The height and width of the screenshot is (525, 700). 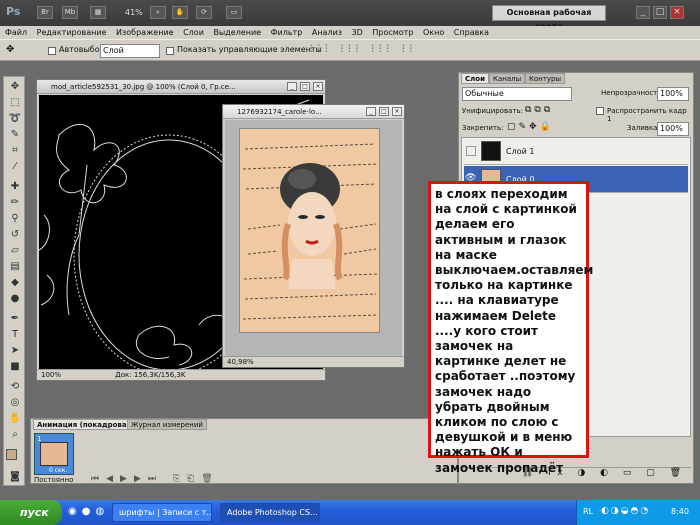 What do you see at coordinates (54, 454) in the screenshot?
I see `frame-1: 1 0 сек.` at bounding box center [54, 454].